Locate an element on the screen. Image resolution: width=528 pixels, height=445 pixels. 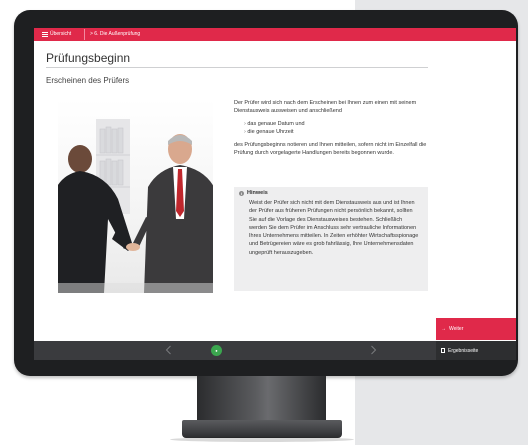
progress-indicator: ● is located at coordinates (216, 350).